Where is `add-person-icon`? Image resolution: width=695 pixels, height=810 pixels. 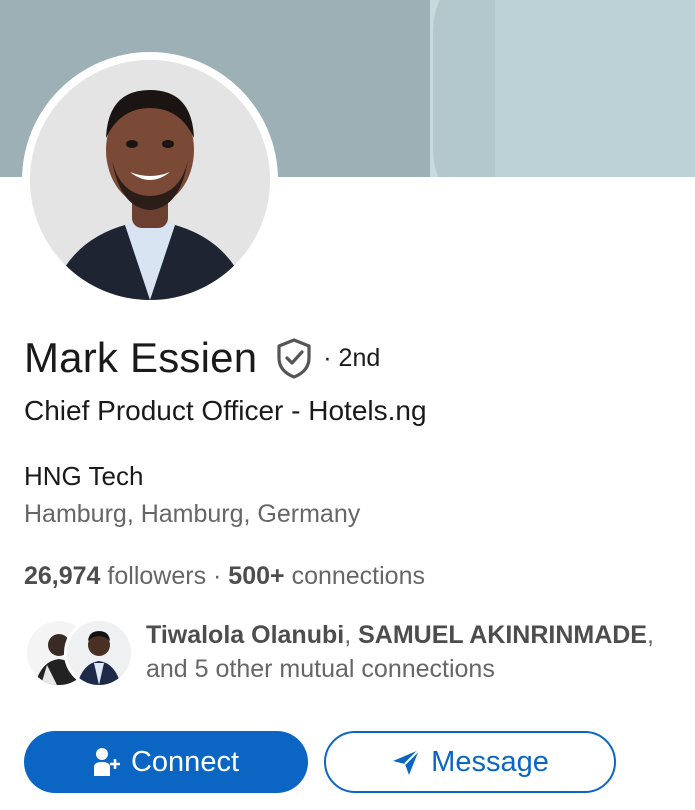
add-person-icon is located at coordinates (107, 762).